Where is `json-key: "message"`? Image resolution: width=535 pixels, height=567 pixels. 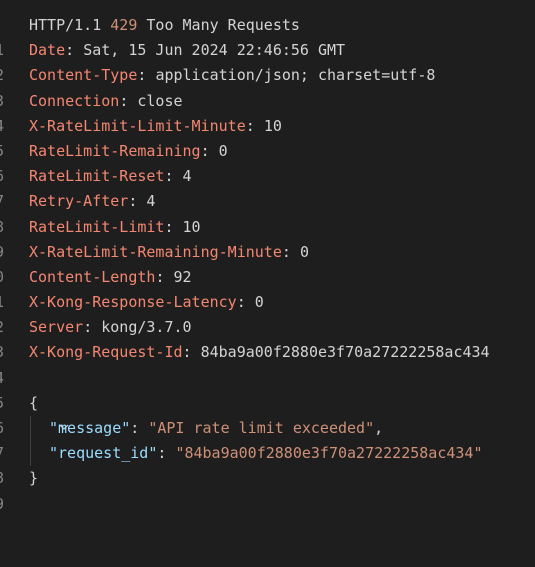 json-key: "message" is located at coordinates (90, 428).